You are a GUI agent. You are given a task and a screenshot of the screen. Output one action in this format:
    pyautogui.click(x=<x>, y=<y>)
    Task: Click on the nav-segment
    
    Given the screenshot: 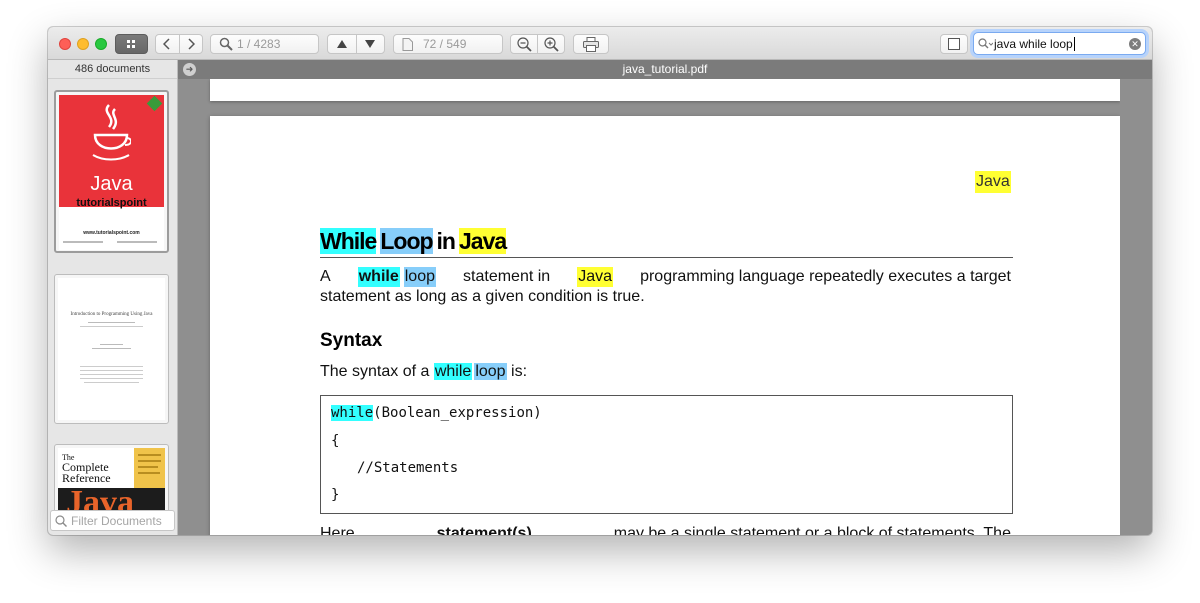 What is the action you would take?
    pyautogui.click(x=179, y=44)
    